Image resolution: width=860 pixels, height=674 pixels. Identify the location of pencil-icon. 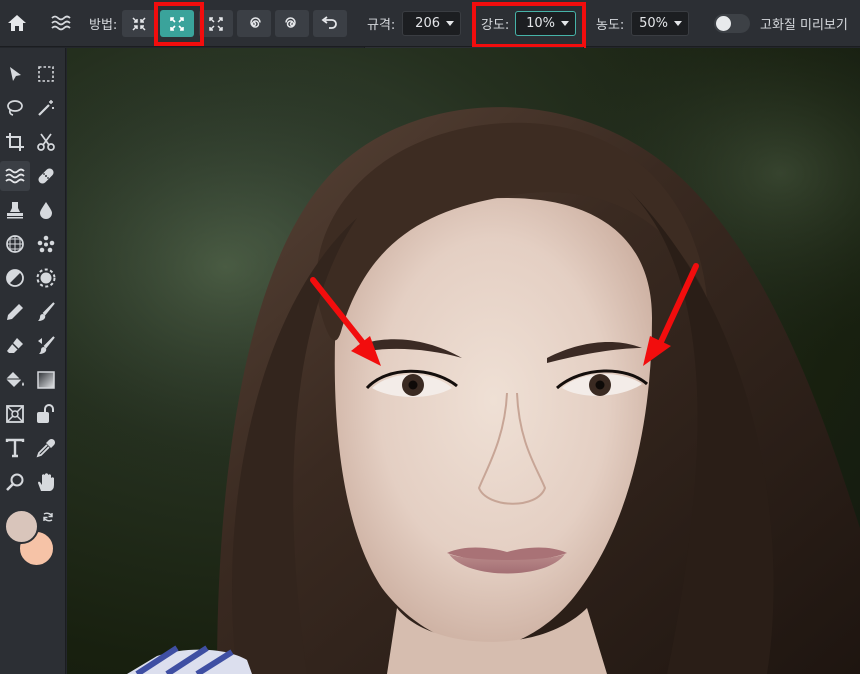
(15, 312).